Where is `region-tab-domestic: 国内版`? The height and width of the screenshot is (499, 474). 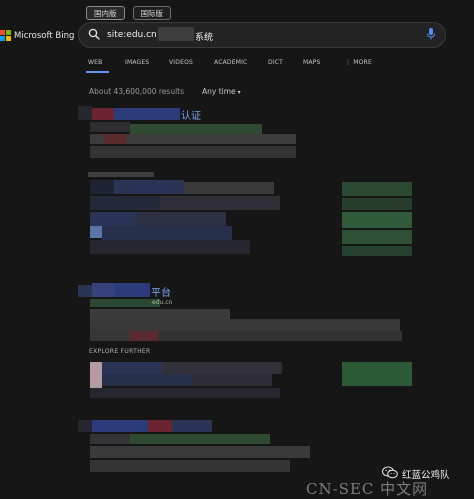 region-tab-domestic: 国内版 is located at coordinates (105, 13).